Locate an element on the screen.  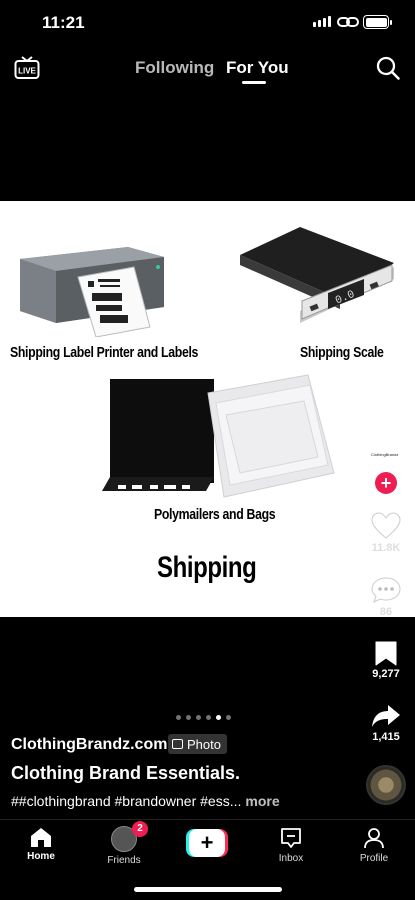
nav-profile-label: Profile is located at coordinates (374, 858).